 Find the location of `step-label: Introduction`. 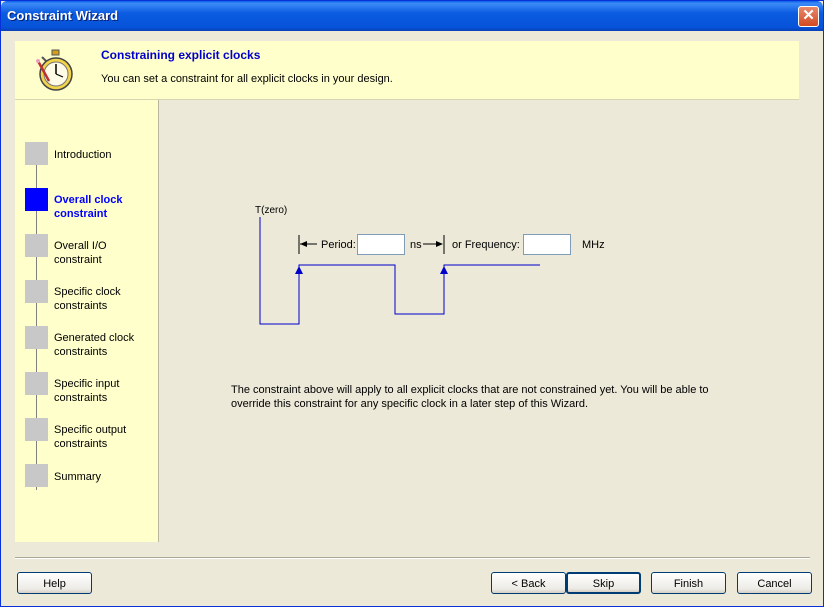

step-label: Introduction is located at coordinates (83, 155).